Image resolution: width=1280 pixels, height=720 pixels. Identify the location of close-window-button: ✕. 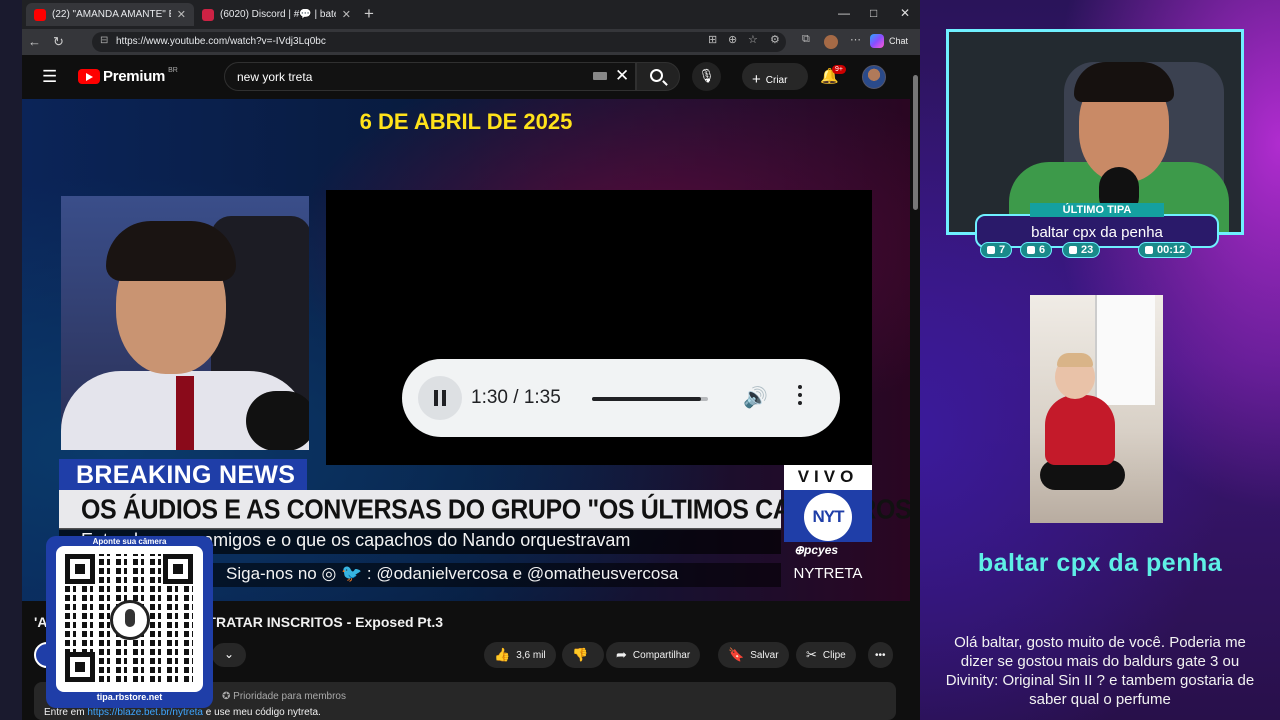
(905, 13).